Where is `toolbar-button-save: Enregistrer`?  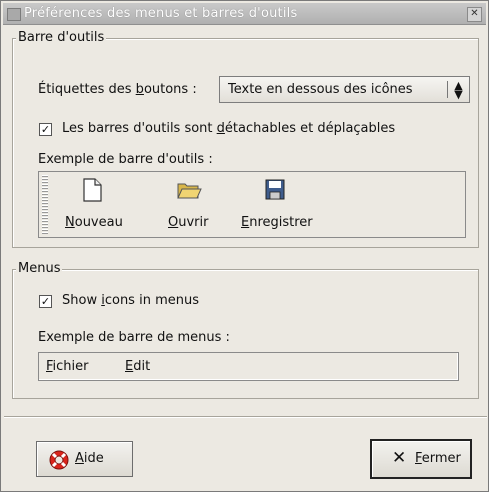 toolbar-button-save: Enregistrer is located at coordinates (282, 205).